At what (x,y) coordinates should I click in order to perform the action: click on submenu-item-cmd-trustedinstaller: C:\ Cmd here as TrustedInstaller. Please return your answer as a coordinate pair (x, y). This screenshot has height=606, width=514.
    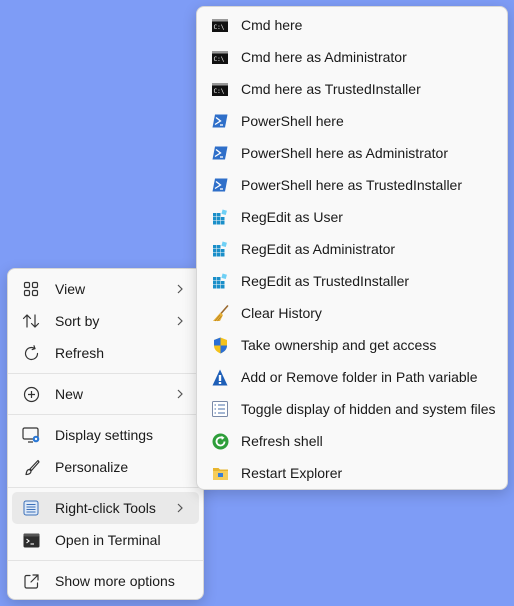
    Looking at the image, I should click on (352, 89).